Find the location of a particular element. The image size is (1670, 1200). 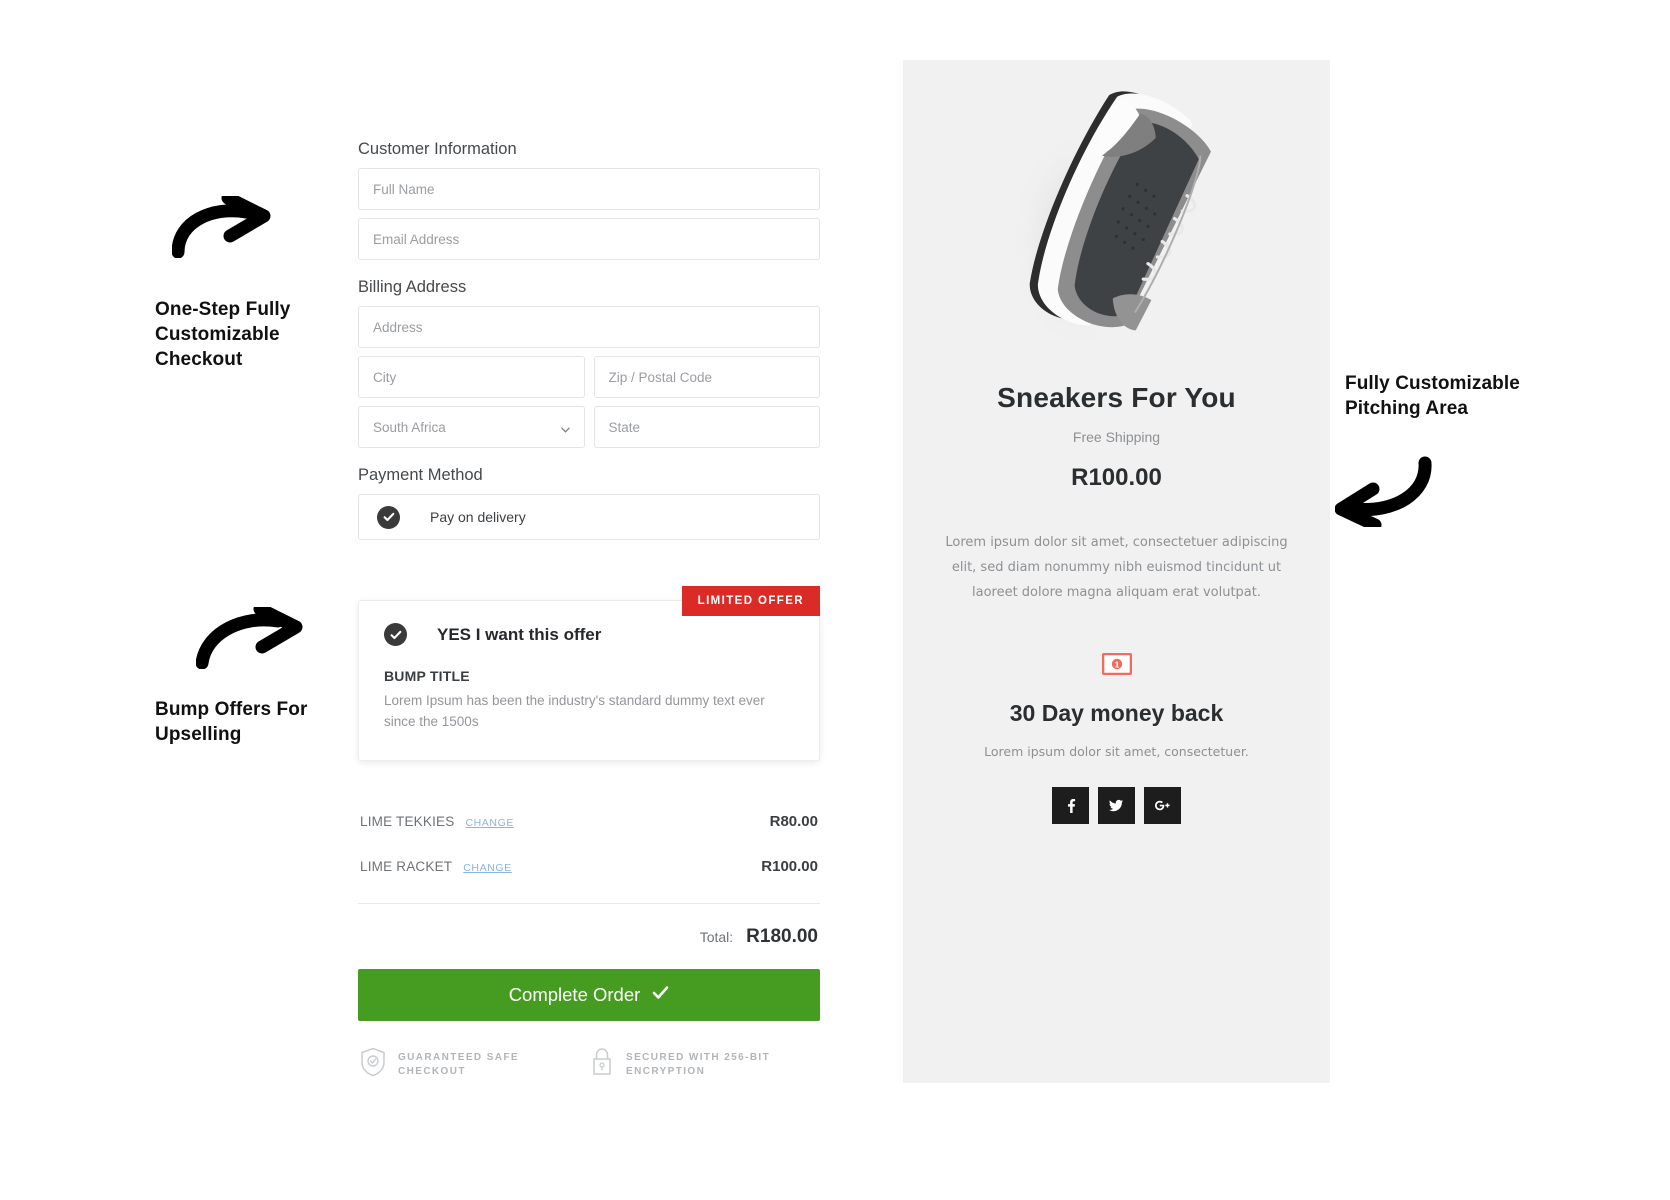

bump-title: BUMP TITLE is located at coordinates (427, 676).